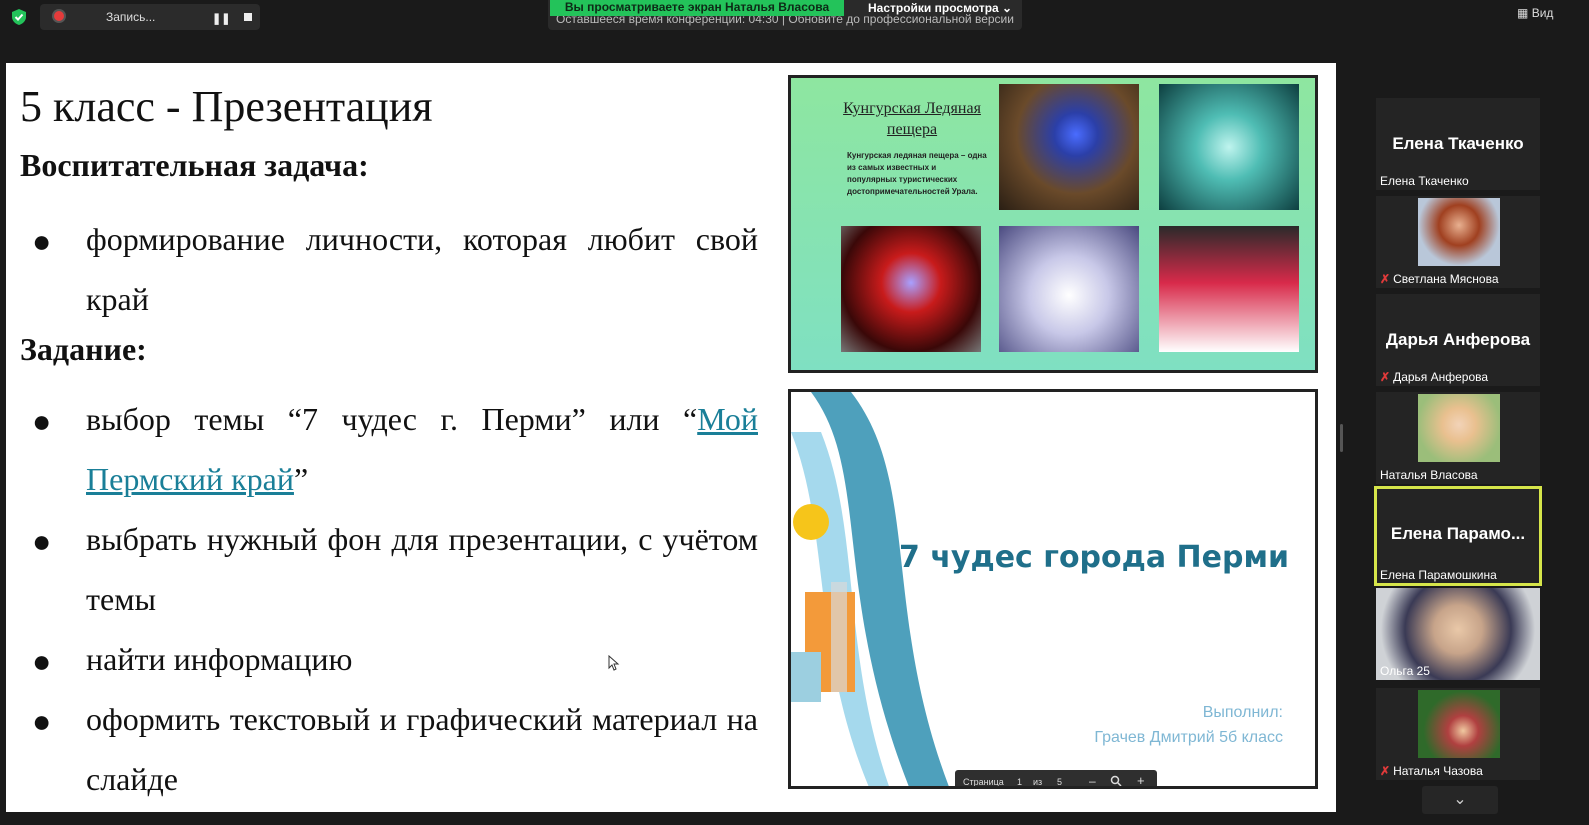 This screenshot has height=825, width=1589. What do you see at coordinates (870, 589) in the screenshot?
I see `decor-city-graphic` at bounding box center [870, 589].